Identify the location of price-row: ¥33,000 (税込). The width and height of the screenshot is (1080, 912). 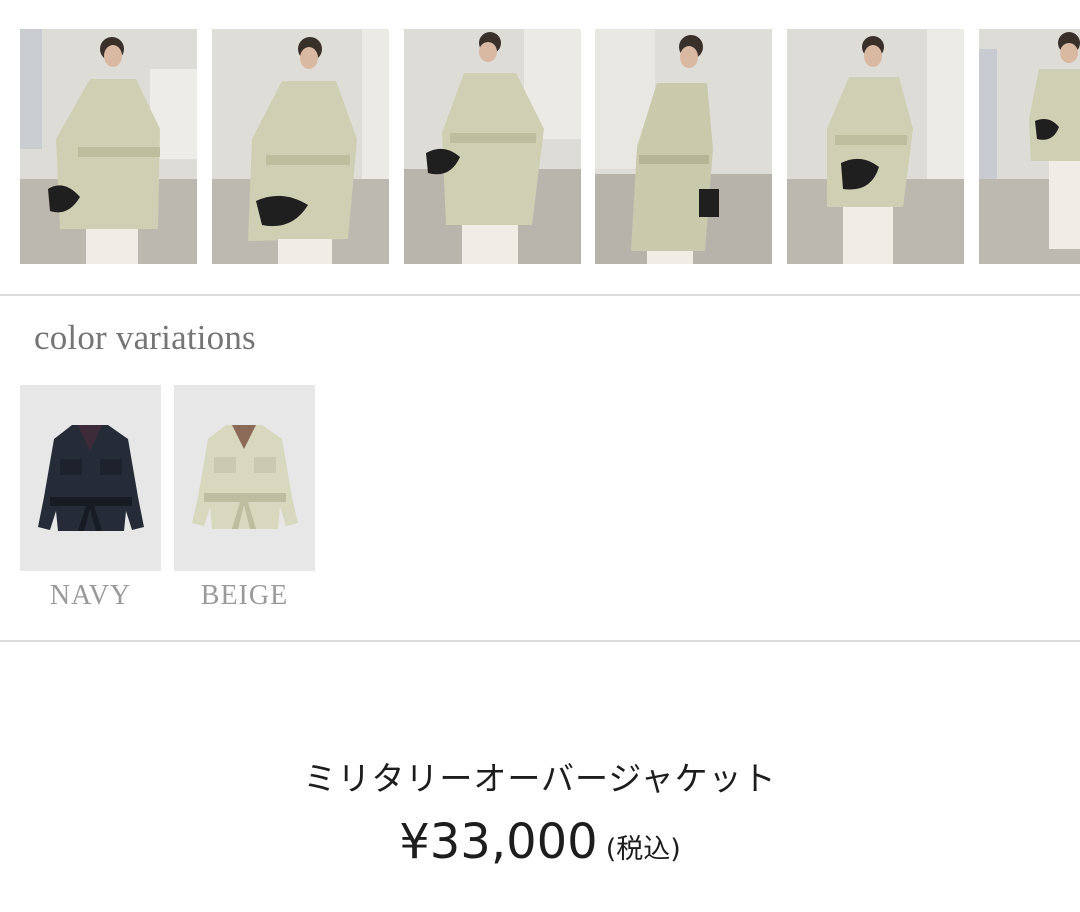
(540, 842).